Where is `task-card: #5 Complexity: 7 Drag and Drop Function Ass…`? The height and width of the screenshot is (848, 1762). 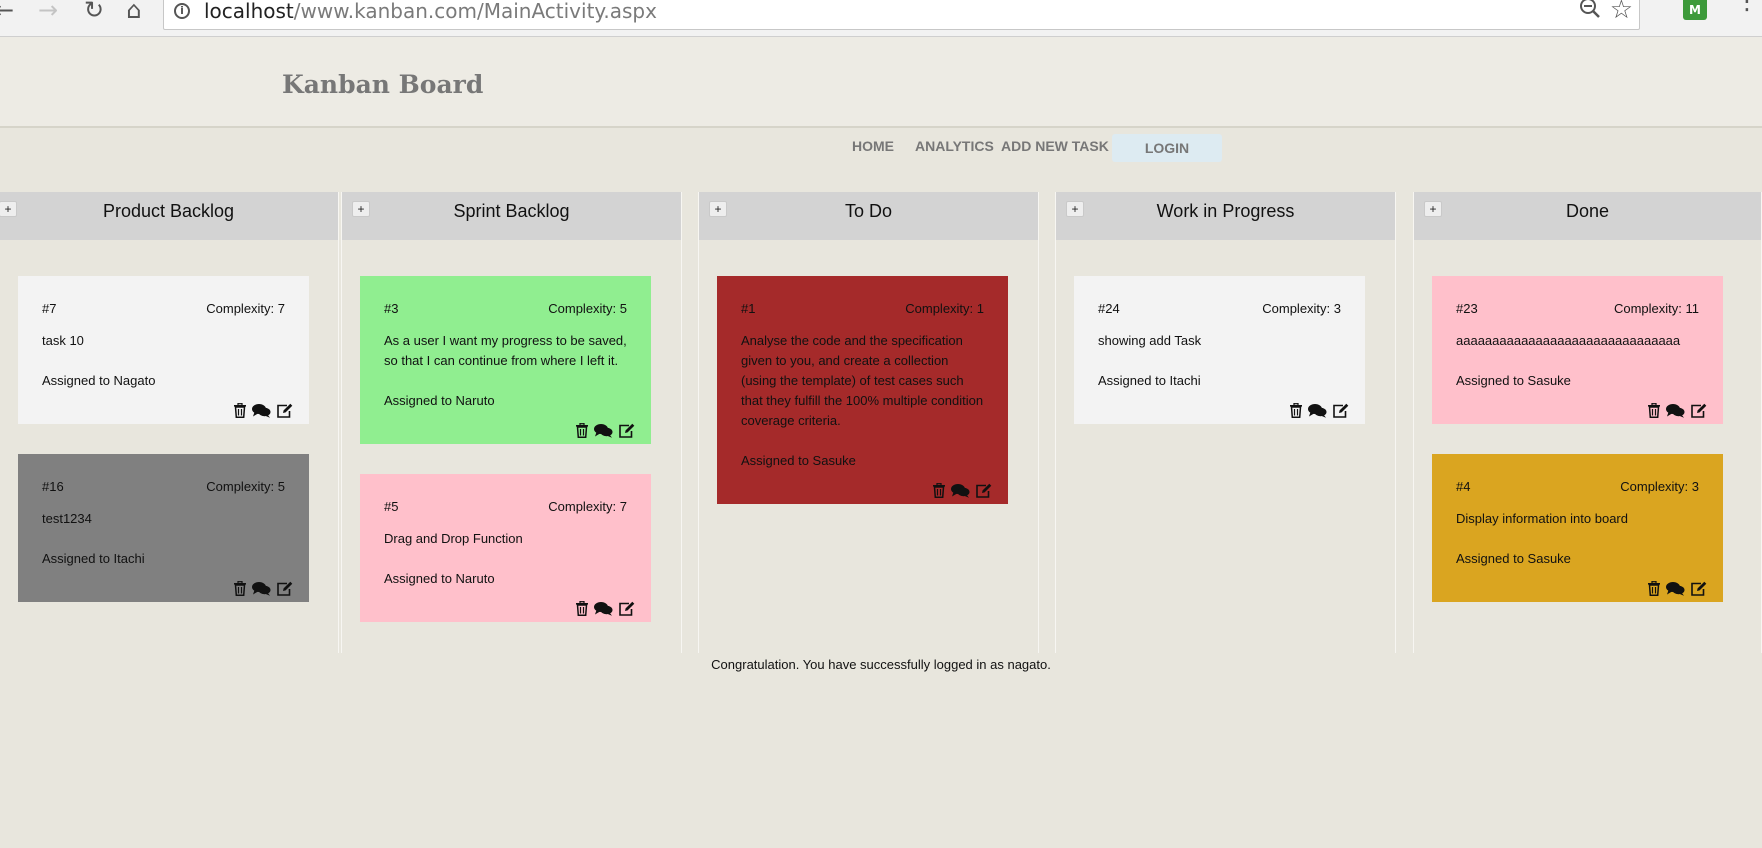
task-card: #5 Complexity: 7 Drag and Drop Function Ass… is located at coordinates (505, 548).